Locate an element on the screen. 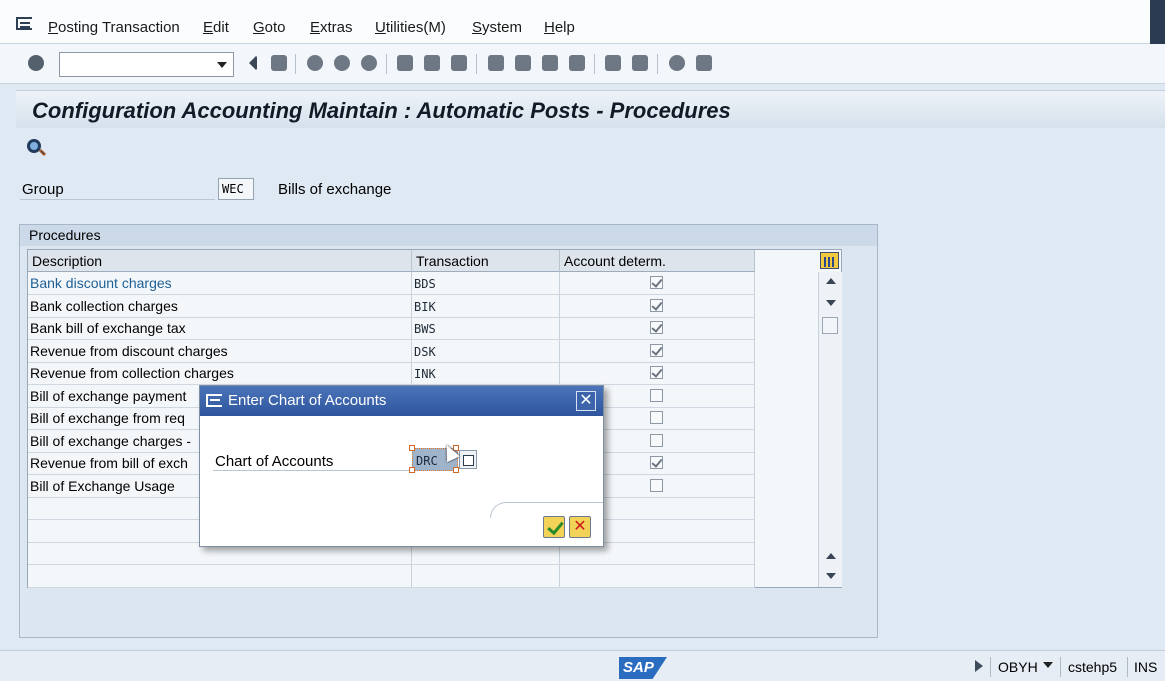 This screenshot has height=681, width=1165. next-page-icon is located at coordinates (550, 63).